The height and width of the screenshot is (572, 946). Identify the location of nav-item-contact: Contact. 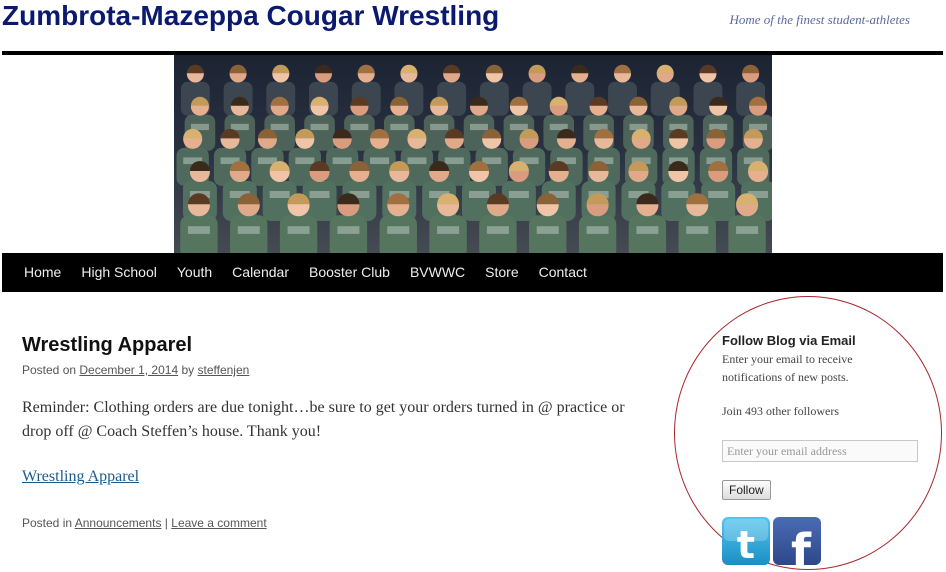
(563, 272).